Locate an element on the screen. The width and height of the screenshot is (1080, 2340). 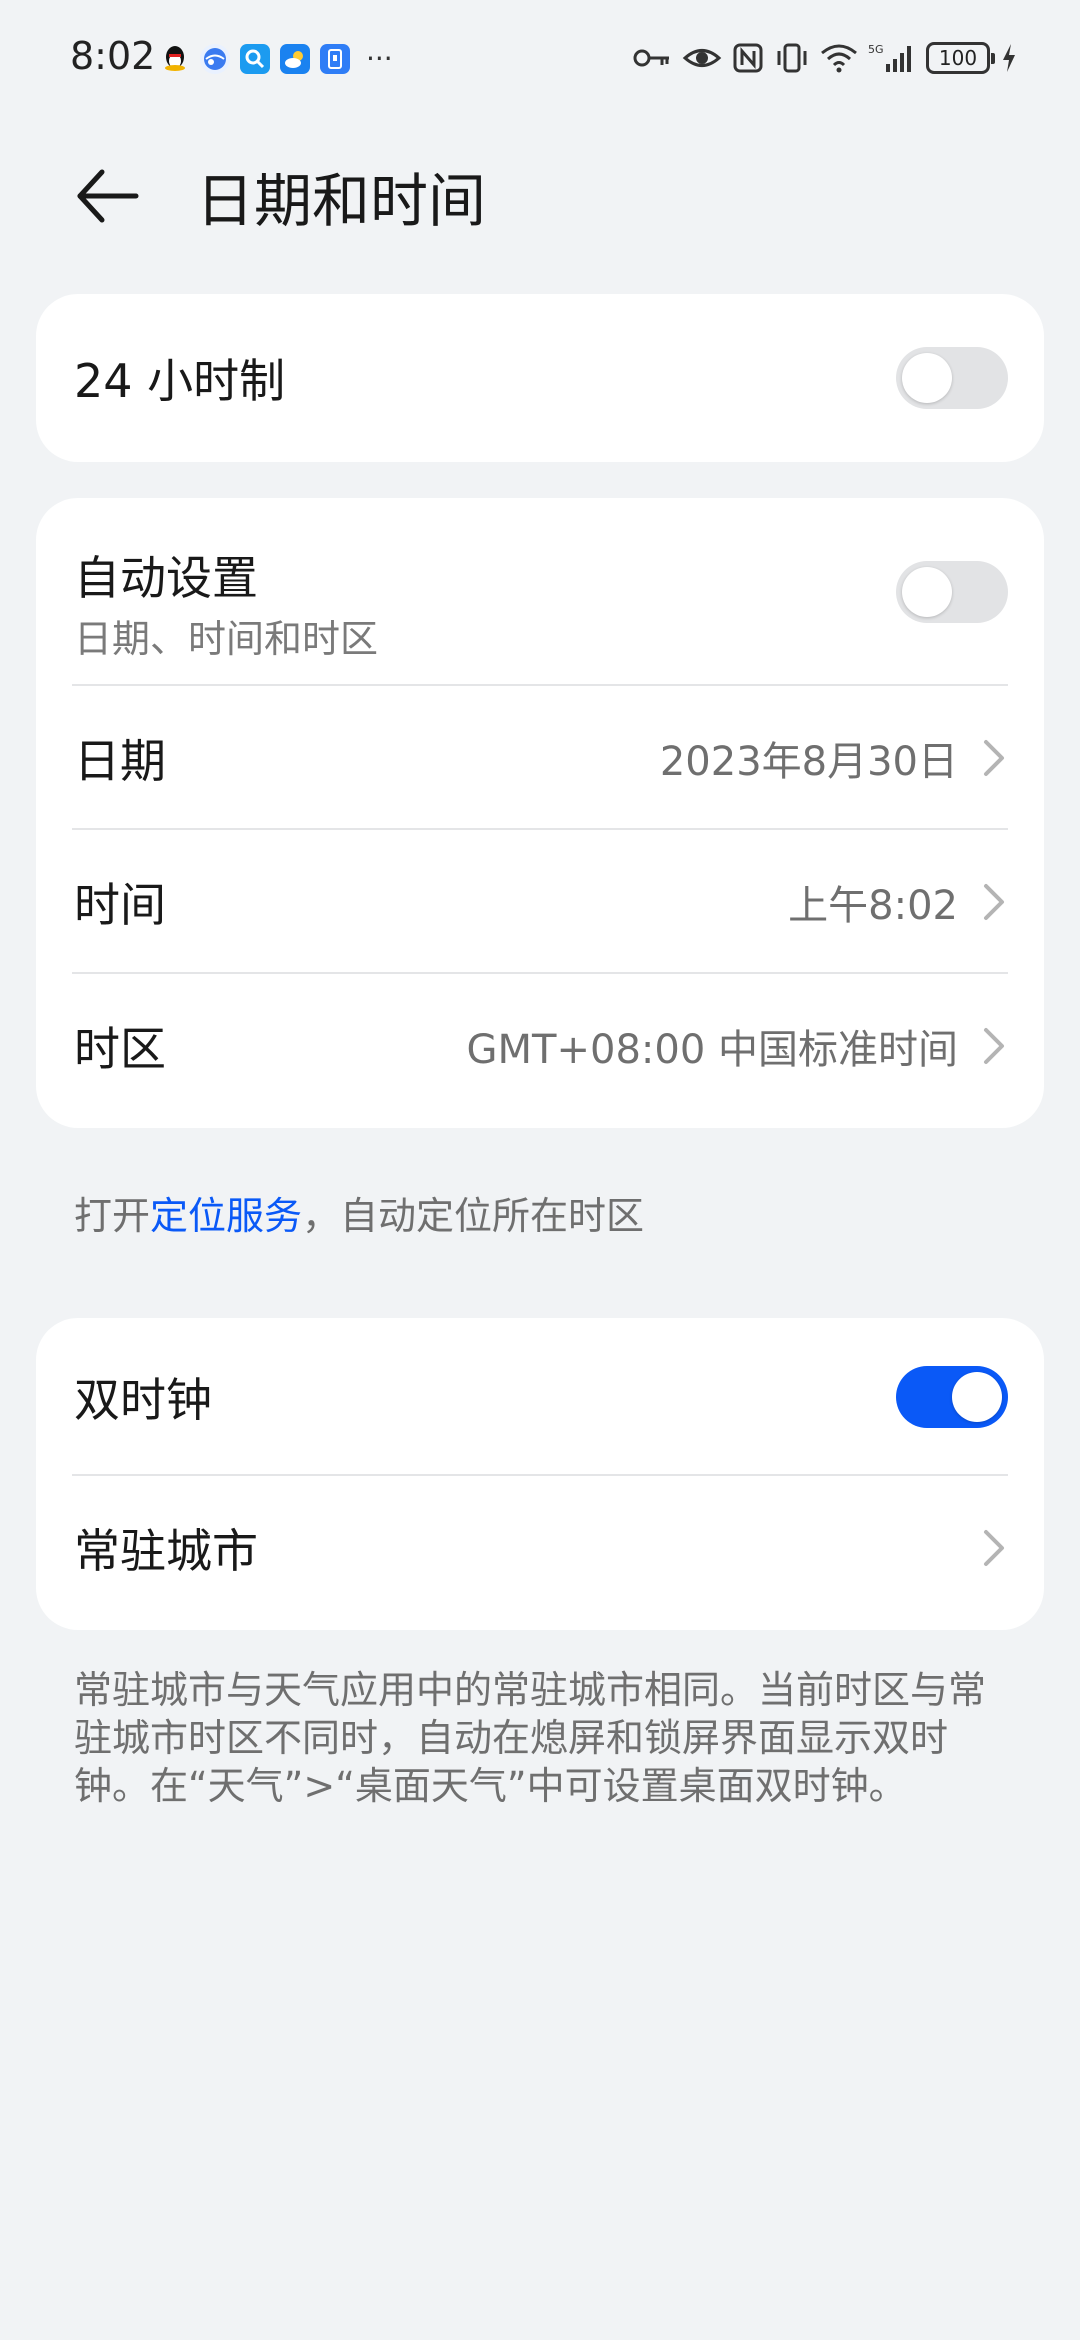
system-icons: 5G 100 is located at coordinates (825, 58).